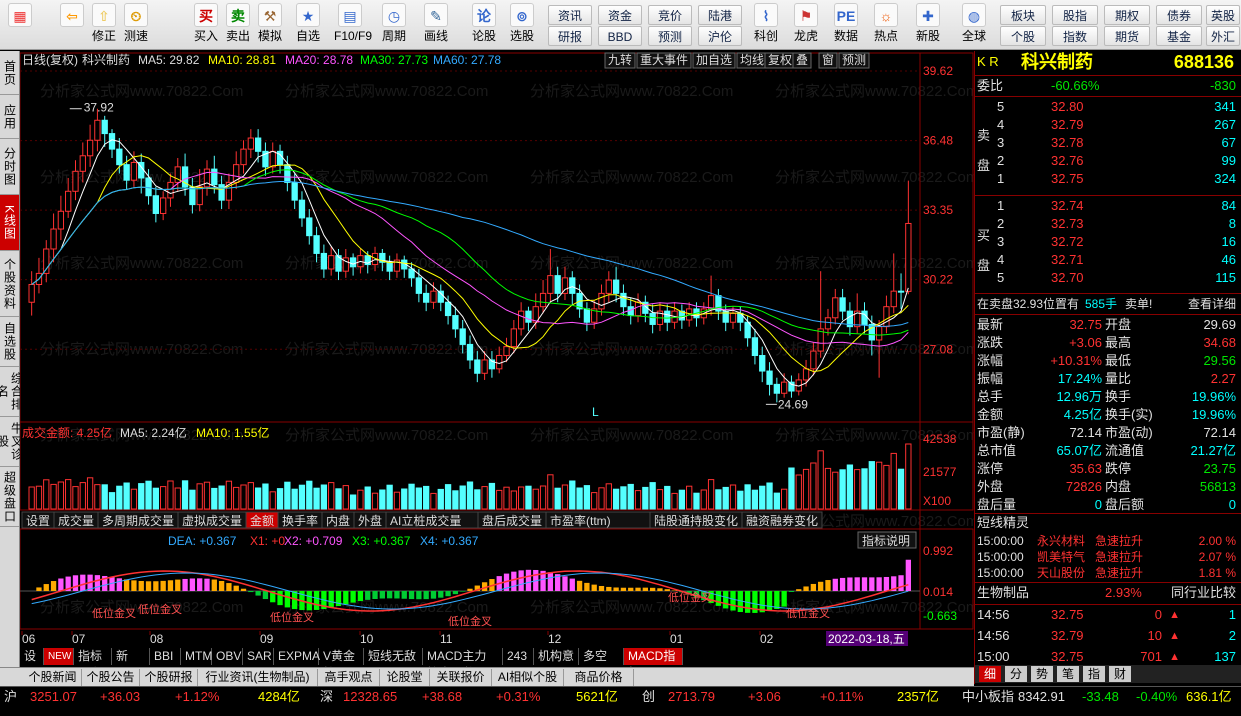 This screenshot has height=716, width=1241. I want to click on globe-button: ◍ 全球, so click(974, 25).